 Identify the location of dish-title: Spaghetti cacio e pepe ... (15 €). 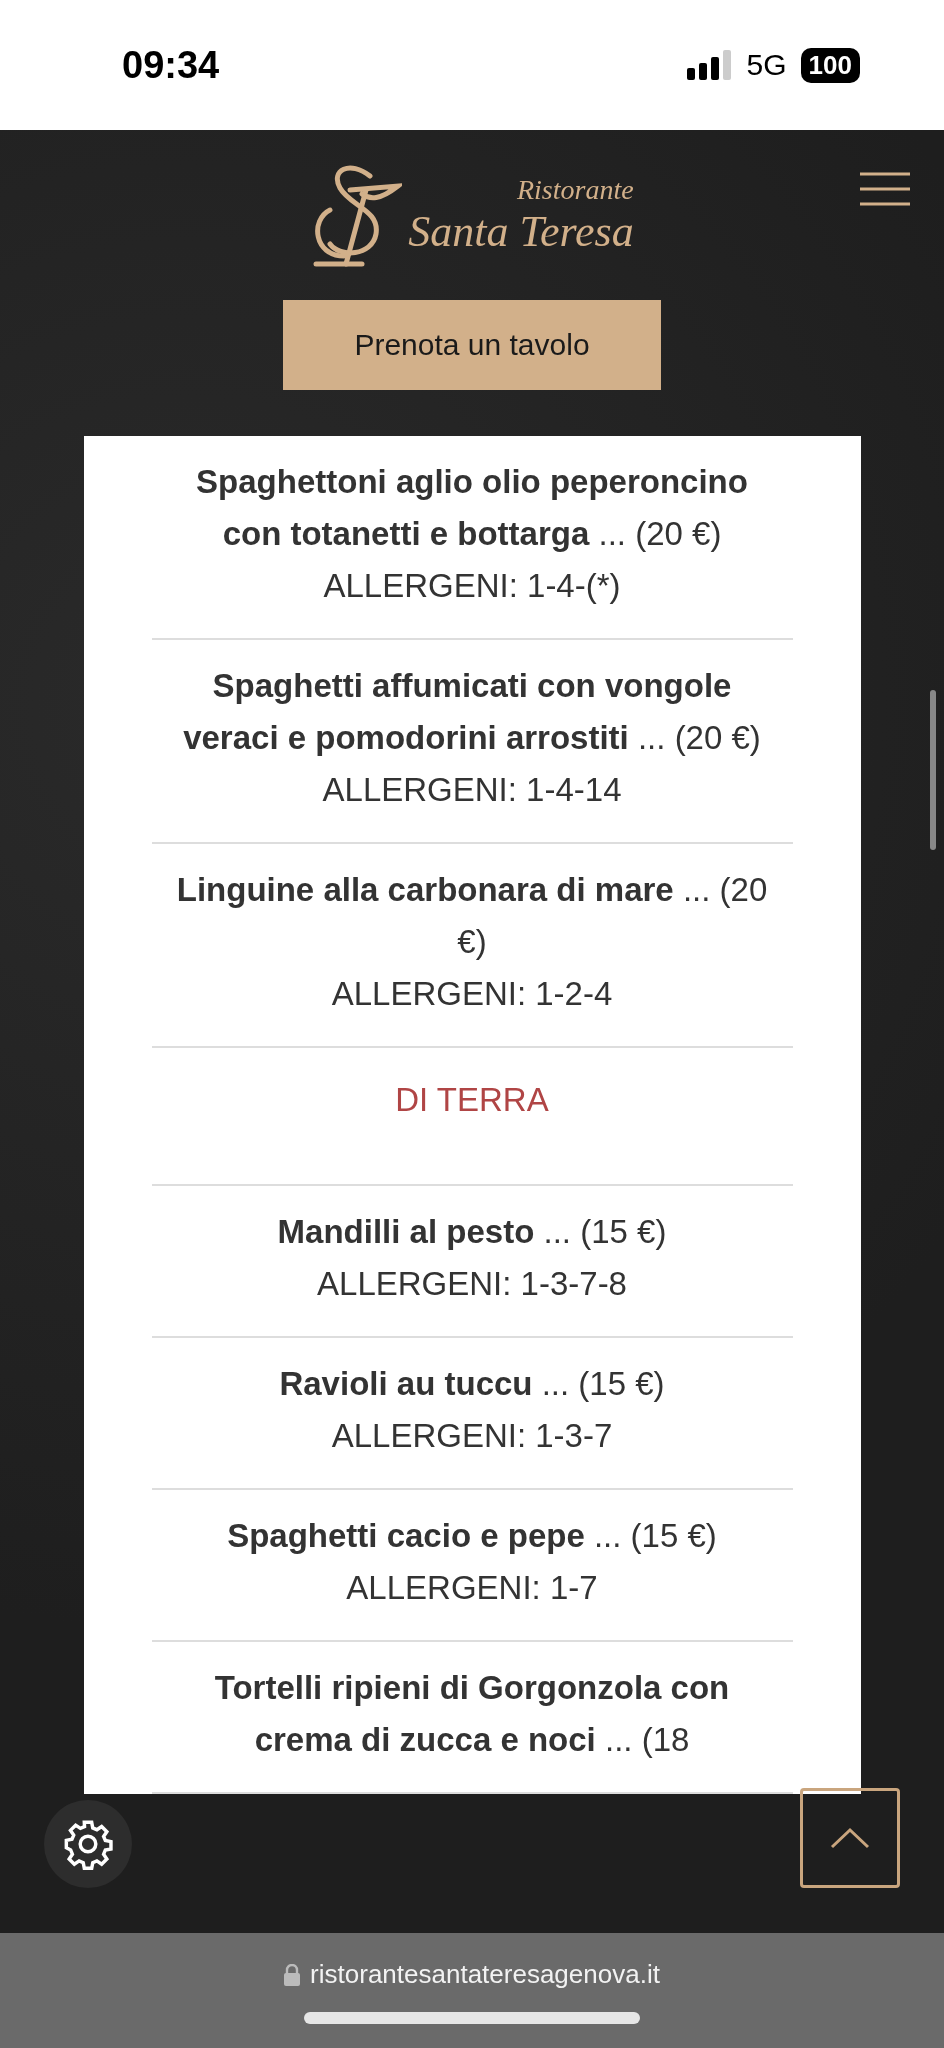
(472, 1536).